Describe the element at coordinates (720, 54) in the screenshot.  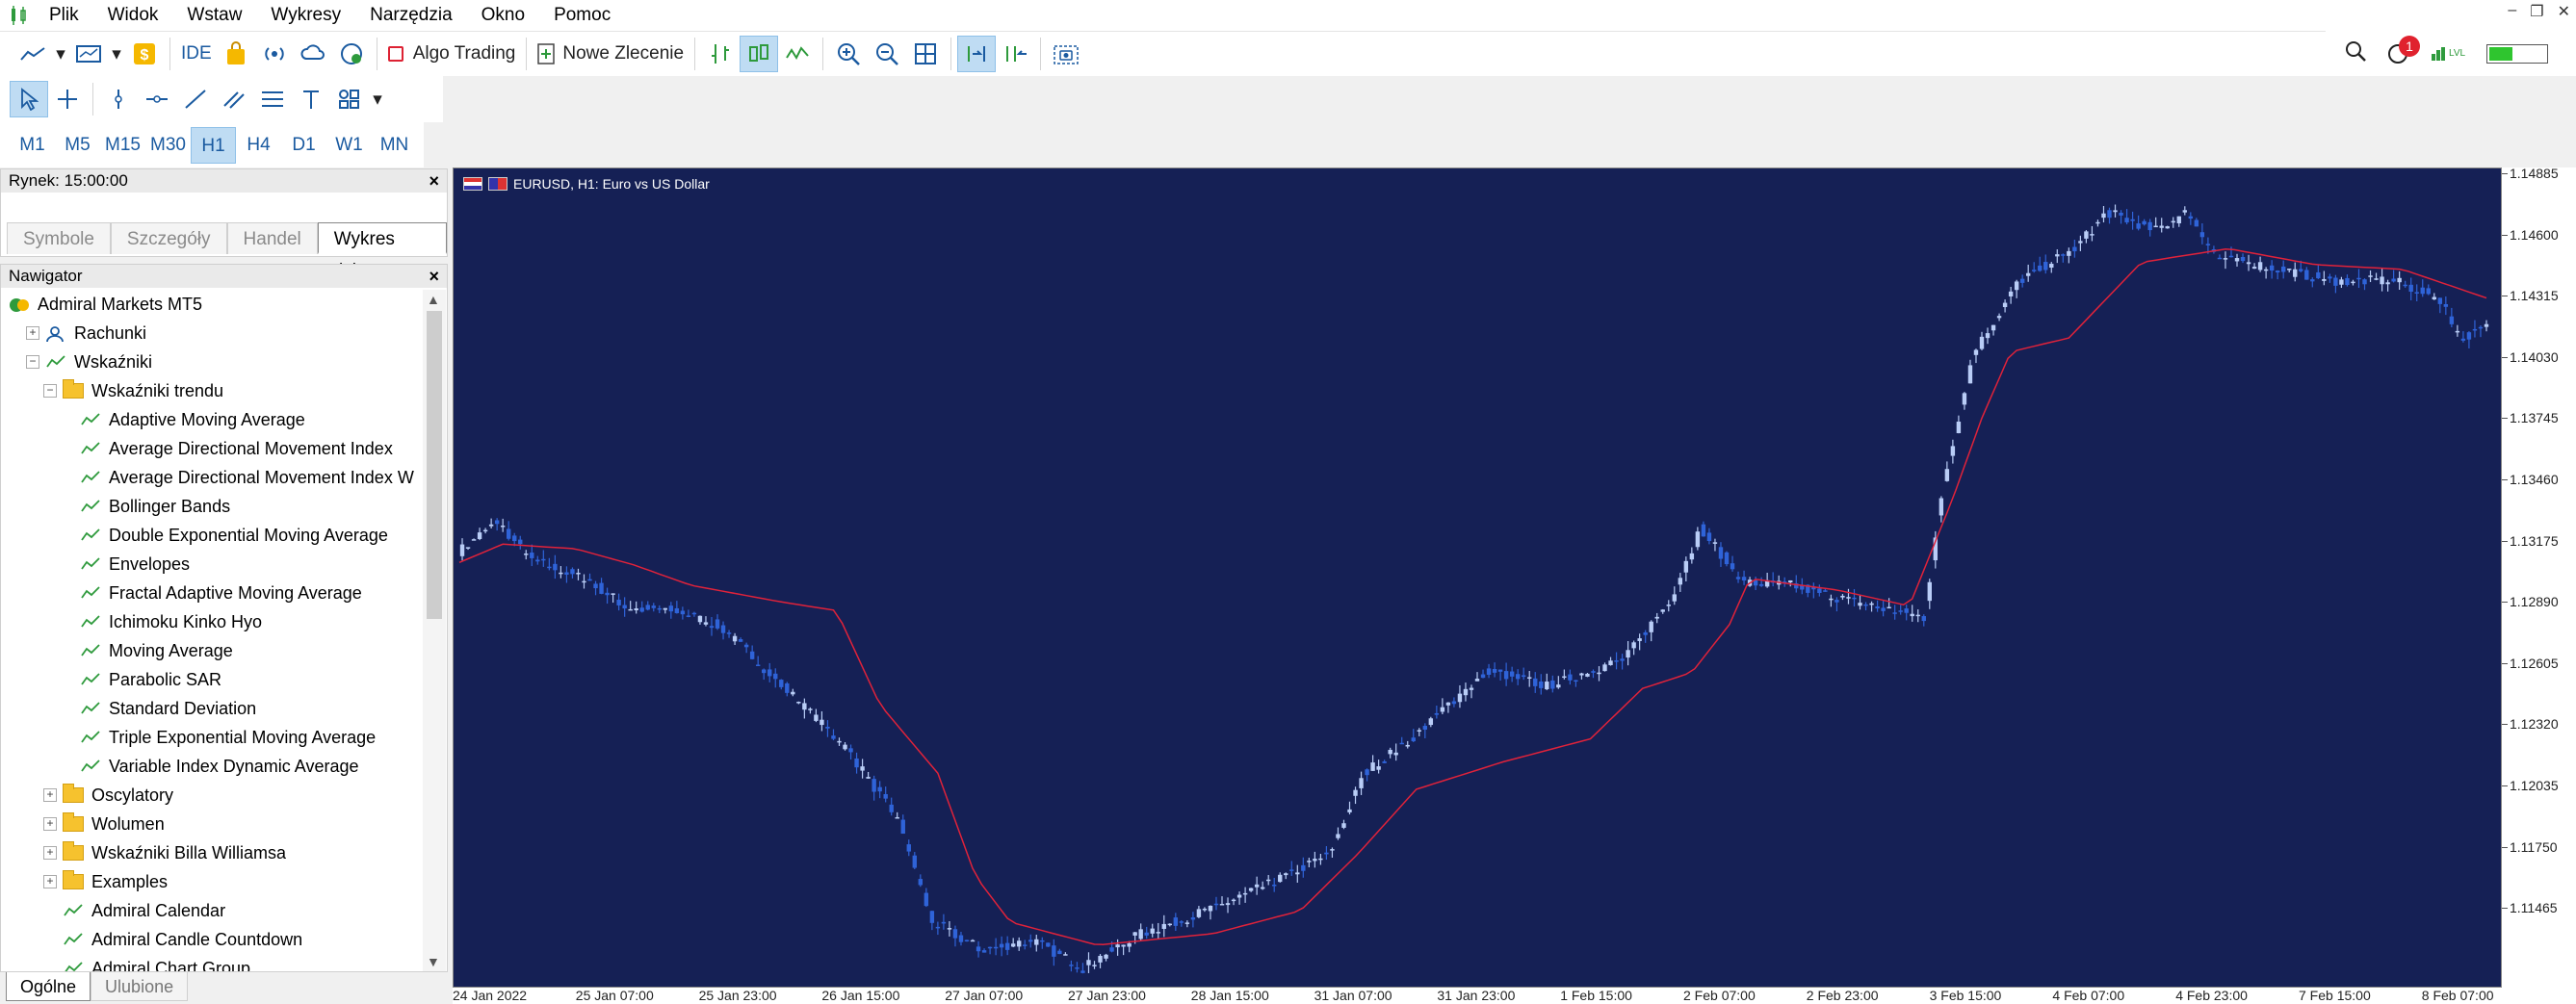
I see `bar-chart-icon` at that location.